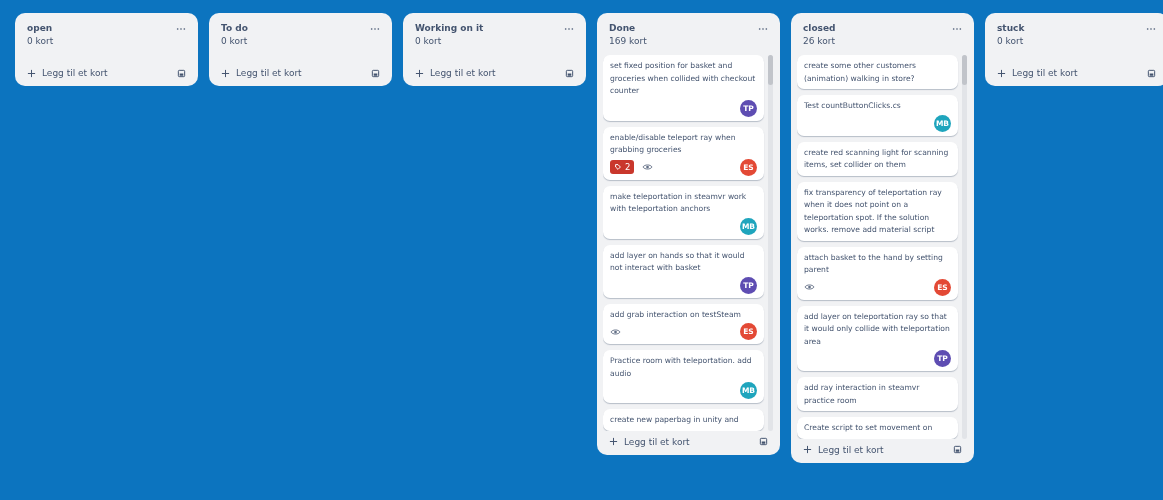 This screenshot has height=500, width=1163. Describe the element at coordinates (628, 41) in the screenshot. I see `card-count: 169 kort` at that location.